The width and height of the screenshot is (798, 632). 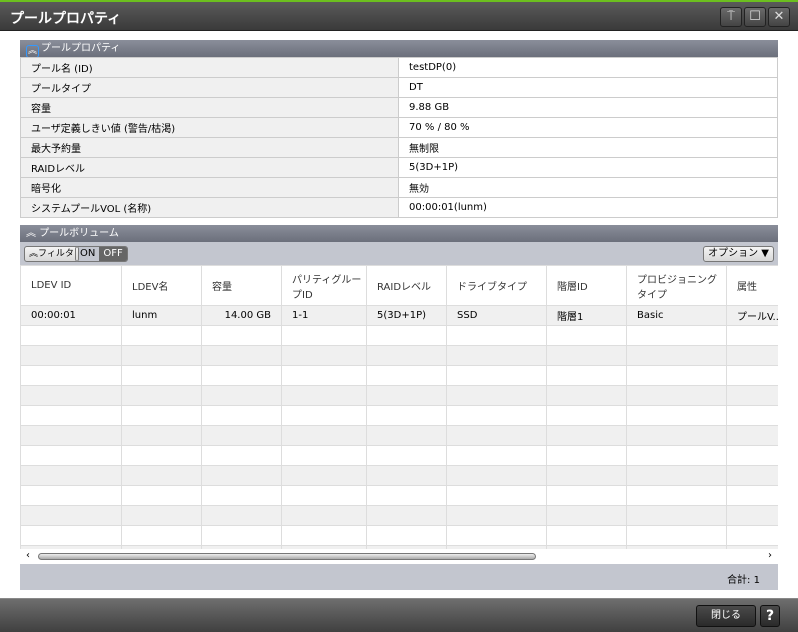 I want to click on scrollbar-thumb, so click(x=287, y=556).